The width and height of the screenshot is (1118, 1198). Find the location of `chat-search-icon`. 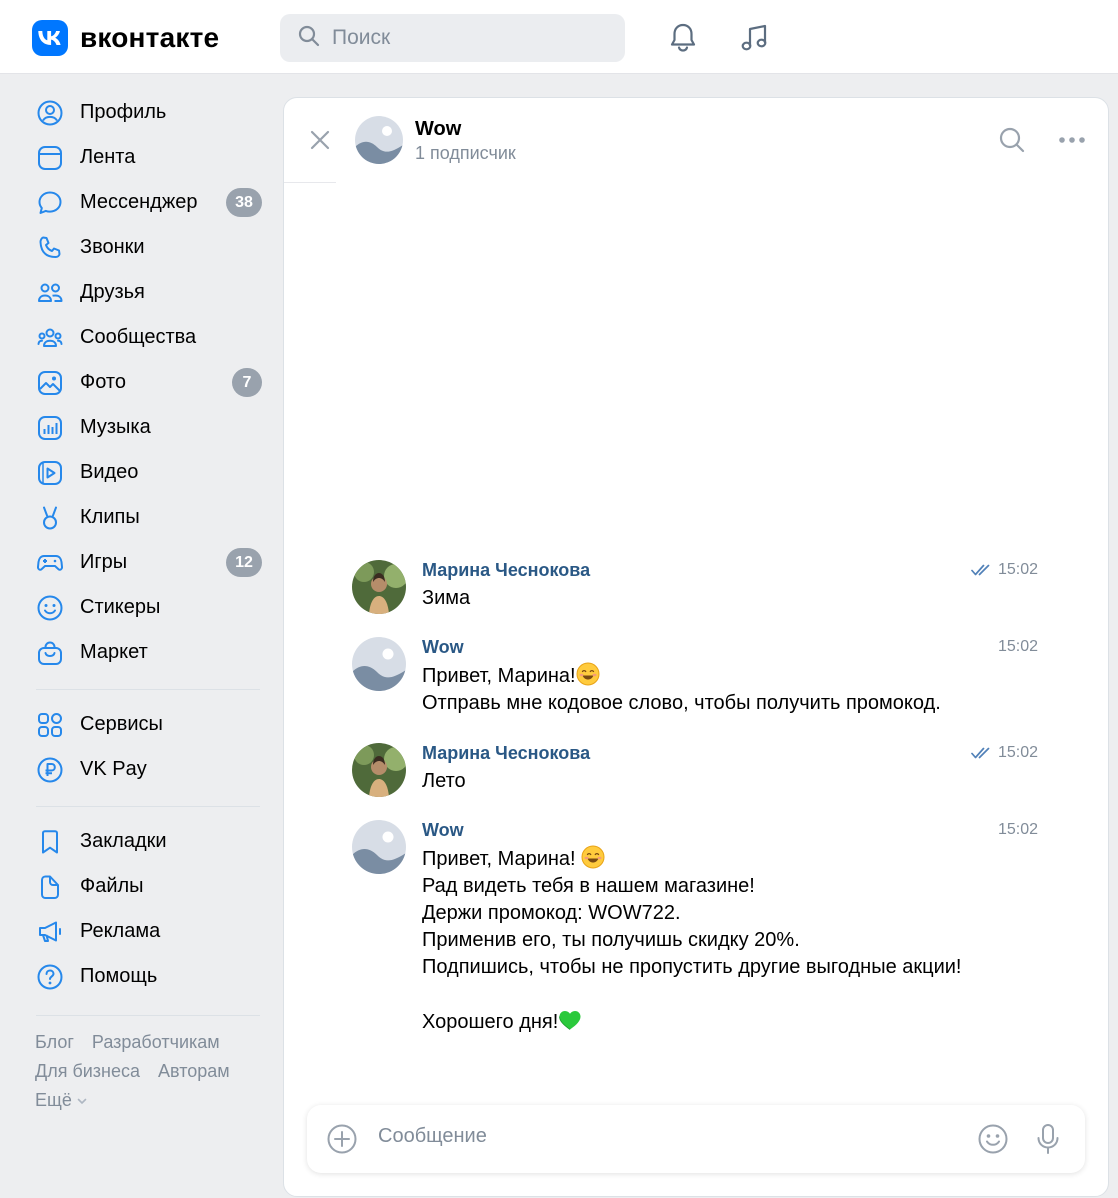

chat-search-icon is located at coordinates (1012, 140).